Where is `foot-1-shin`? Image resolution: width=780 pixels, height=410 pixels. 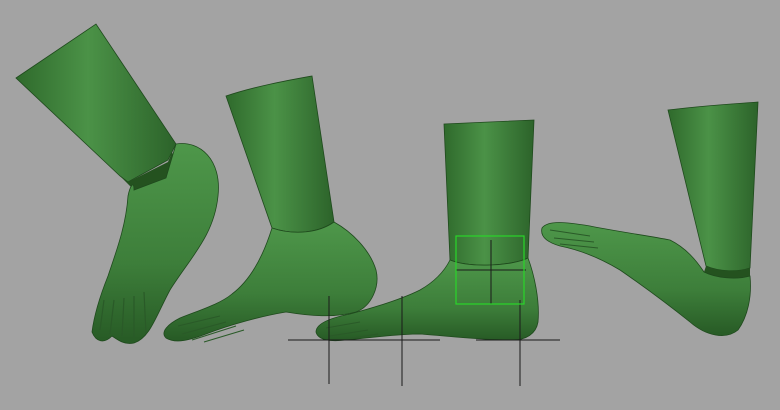 foot-1-shin is located at coordinates (96, 103).